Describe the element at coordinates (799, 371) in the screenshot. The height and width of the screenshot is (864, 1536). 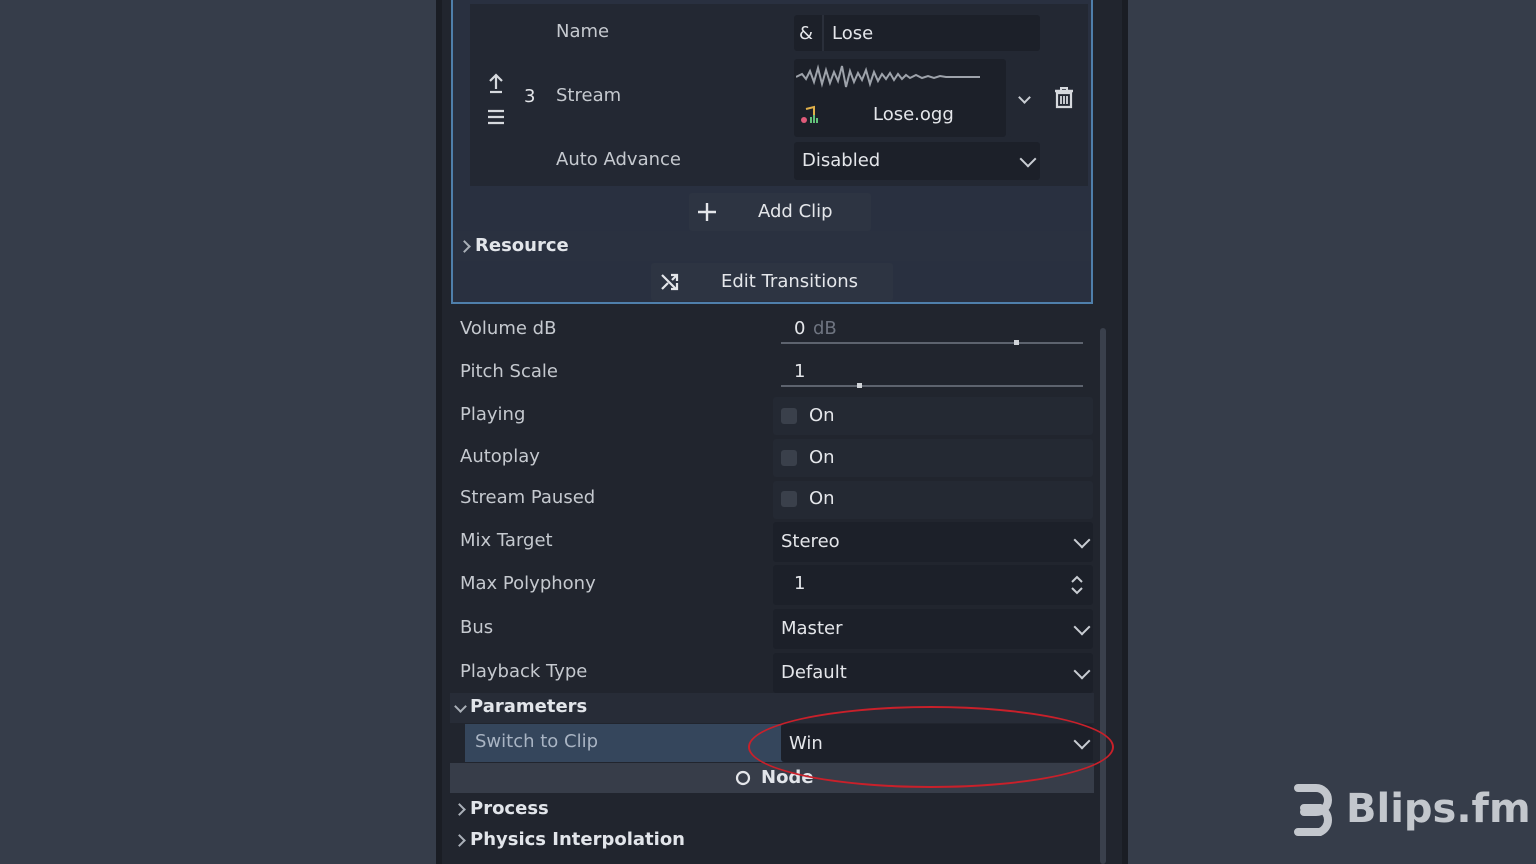
I see `pitch-scale-value: 1` at that location.